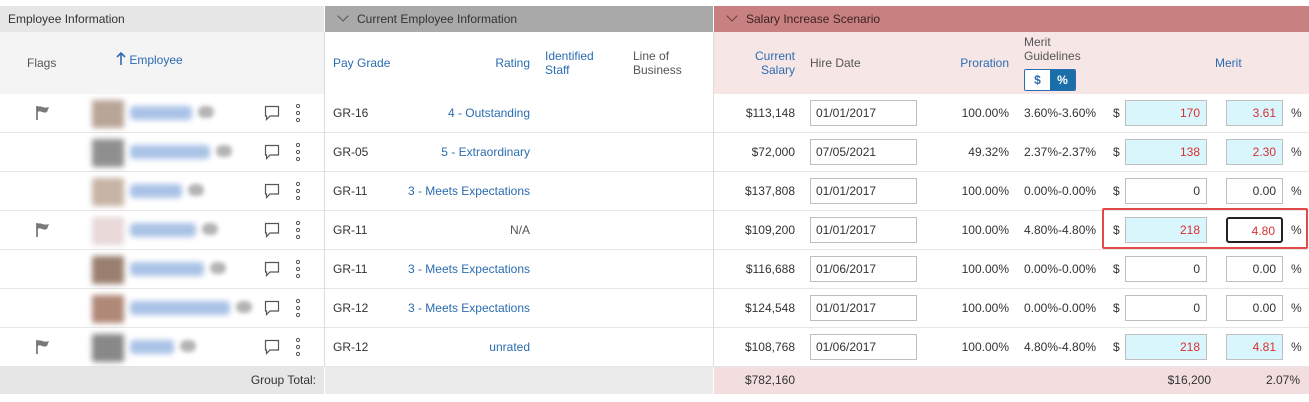 This screenshot has width=1309, height=402. What do you see at coordinates (519, 19) in the screenshot?
I see `group-current-employee-information: Current Employee Information` at bounding box center [519, 19].